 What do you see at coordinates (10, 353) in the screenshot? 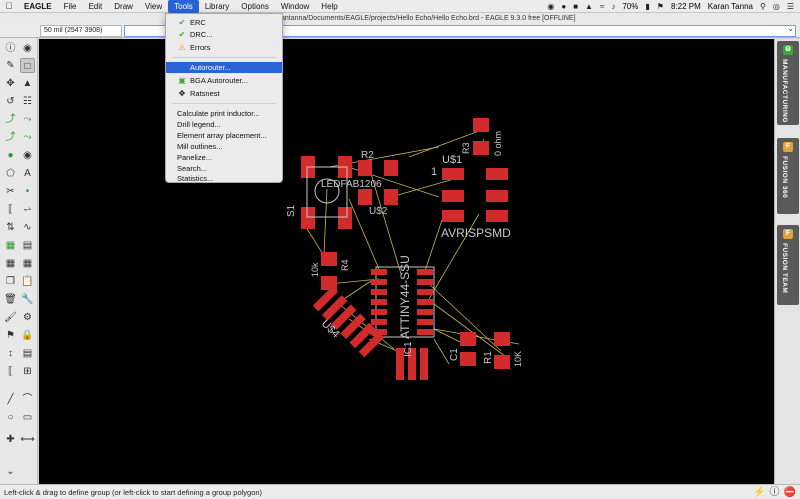
I see `dimension-icon: ↕` at bounding box center [10, 353].